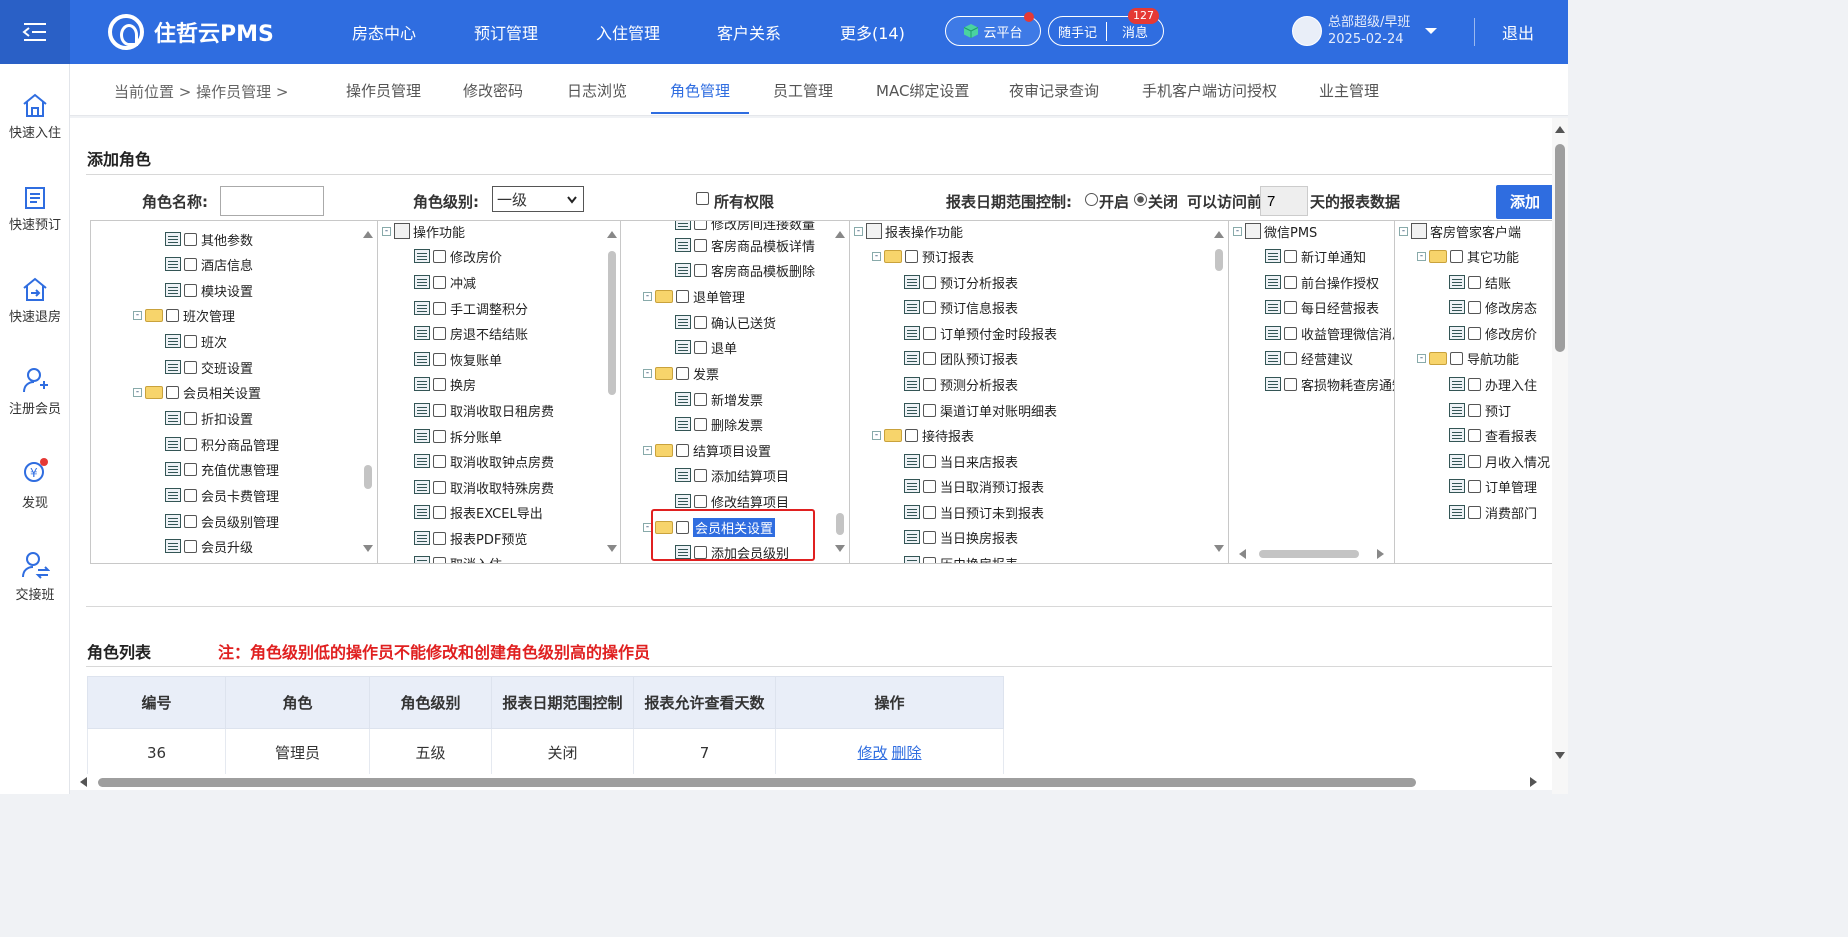  What do you see at coordinates (445, 282) in the screenshot?
I see `tree-node: 冲减` at bounding box center [445, 282].